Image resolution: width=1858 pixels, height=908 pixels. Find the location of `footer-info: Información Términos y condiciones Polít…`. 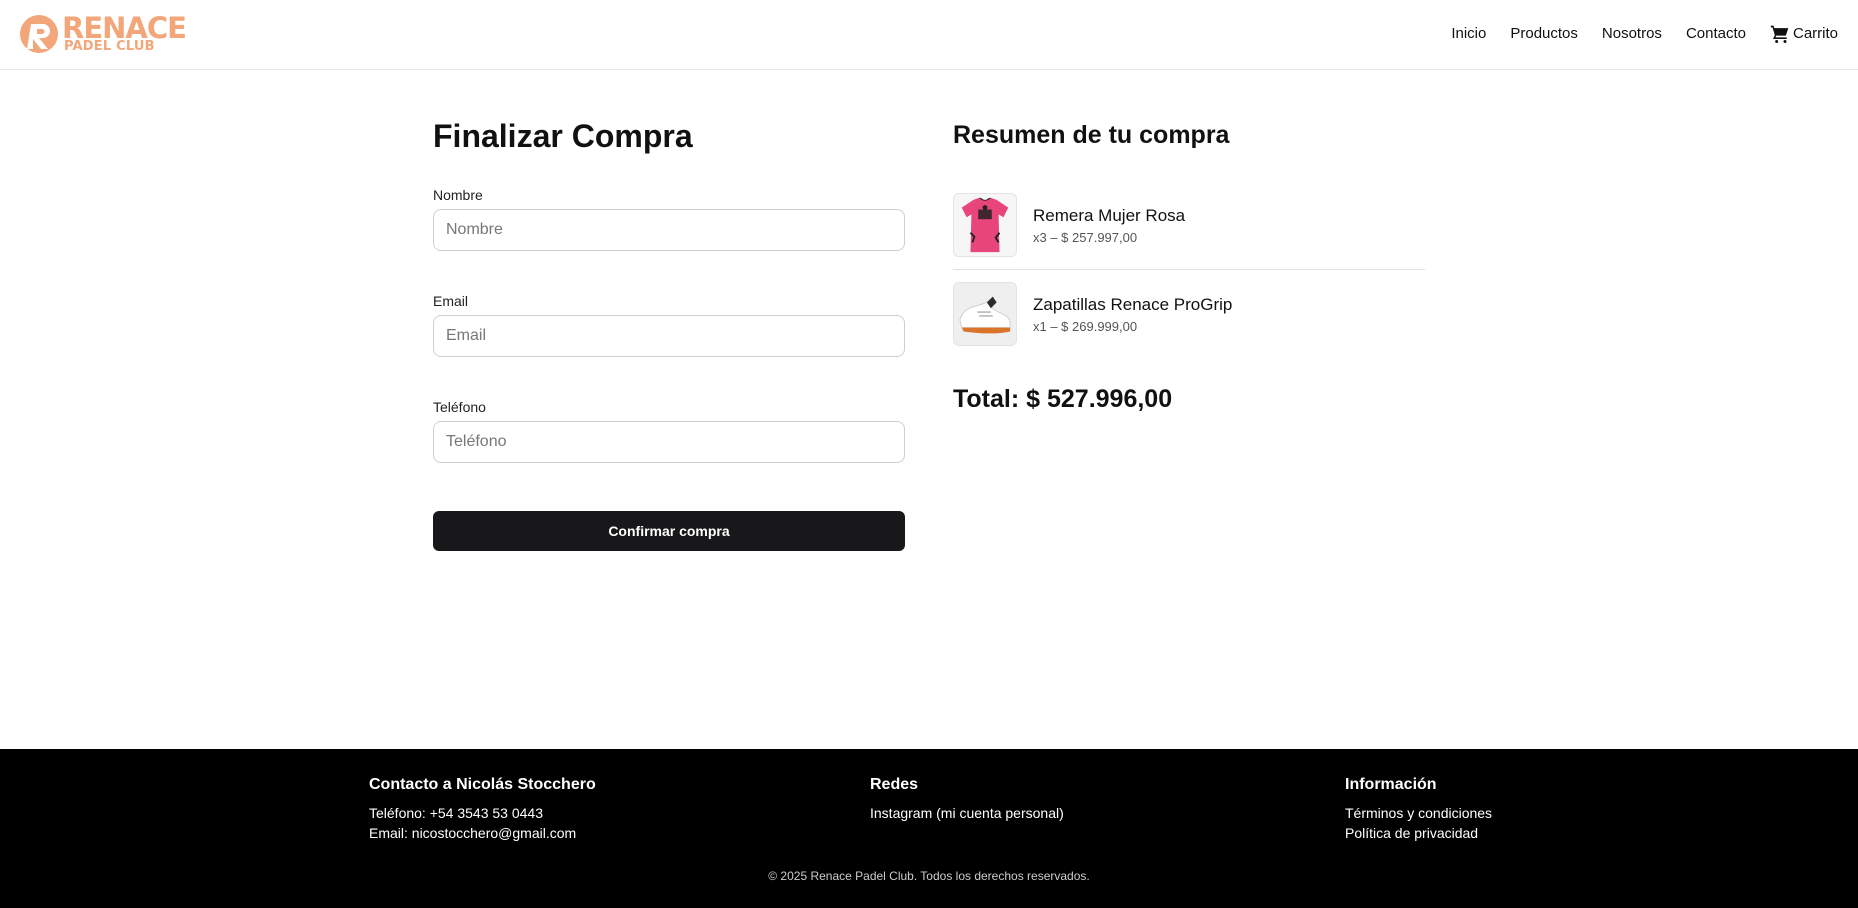

footer-info: Información Términos y condiciones Polít… is located at coordinates (1418, 809).